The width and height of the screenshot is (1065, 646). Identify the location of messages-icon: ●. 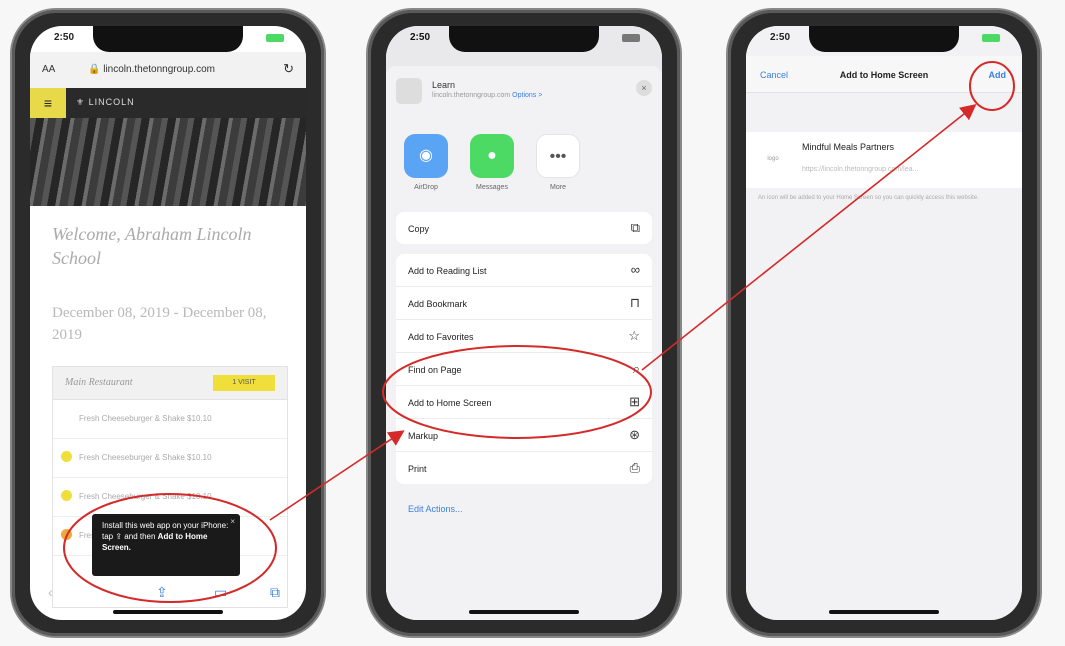
(492, 156).